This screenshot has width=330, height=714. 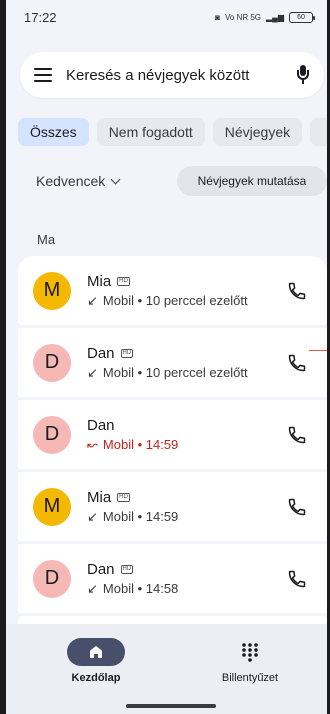 I want to click on call-row: D Dan ↜ Mobil • 14:59, so click(x=172, y=434).